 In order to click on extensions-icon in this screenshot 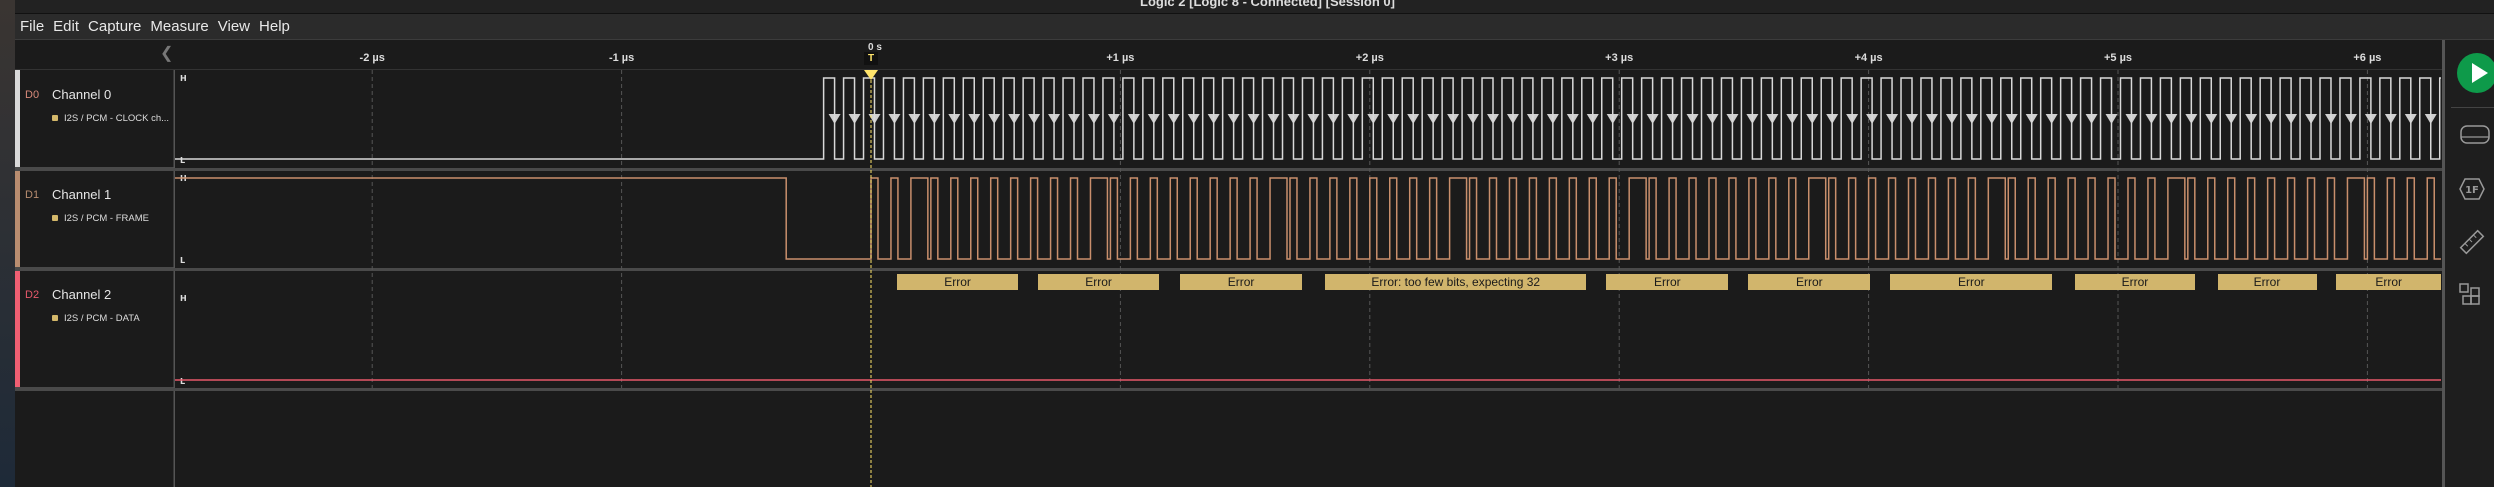, I will do `click(2471, 295)`.